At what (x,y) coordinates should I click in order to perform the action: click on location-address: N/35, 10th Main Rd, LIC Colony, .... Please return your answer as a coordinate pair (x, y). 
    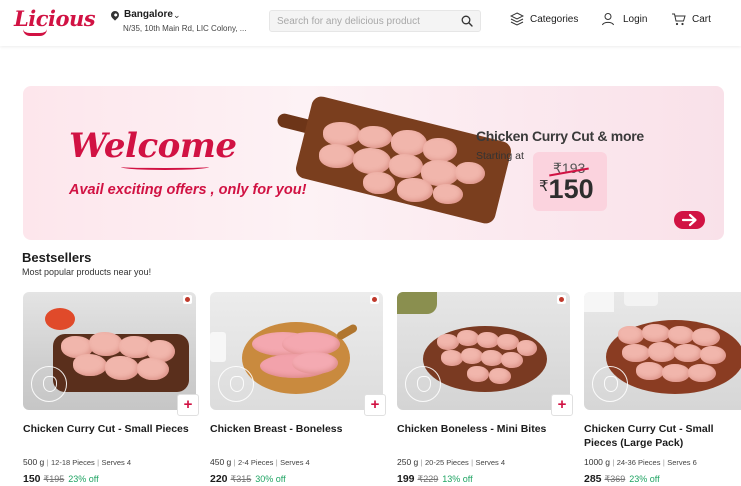
    Looking at the image, I should click on (185, 28).